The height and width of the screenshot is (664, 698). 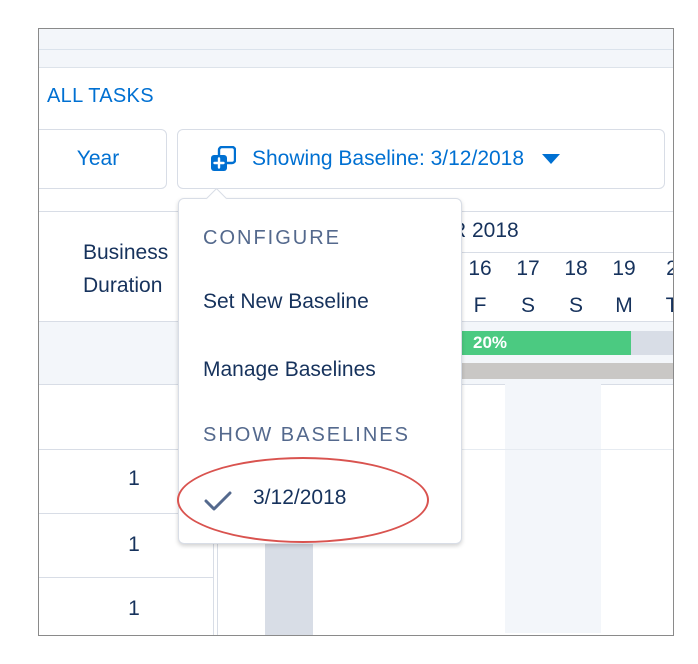 What do you see at coordinates (123, 285) in the screenshot?
I see `header-line-2: Duration` at bounding box center [123, 285].